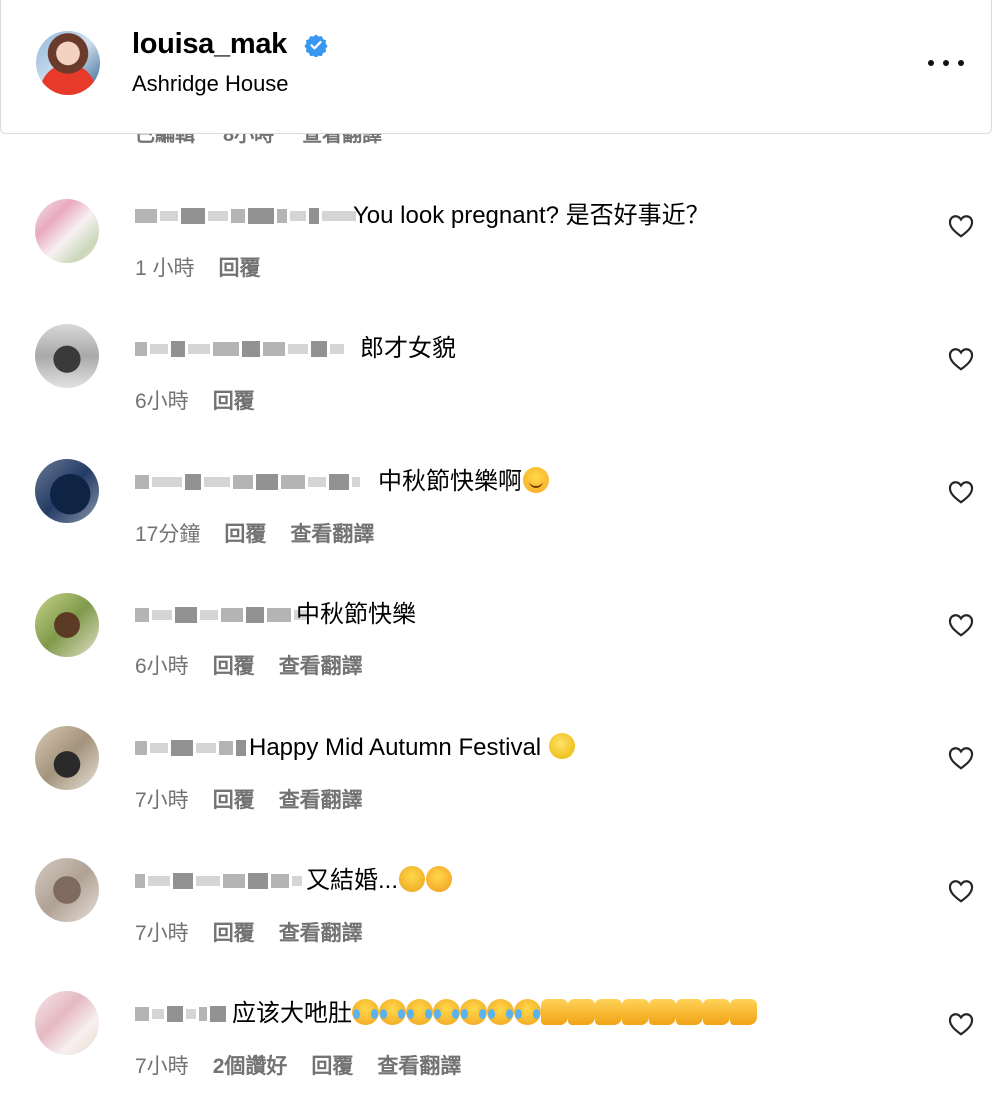 This screenshot has height=1104, width=992. I want to click on comment-text: 应该大吔肚, so click(494, 1014).